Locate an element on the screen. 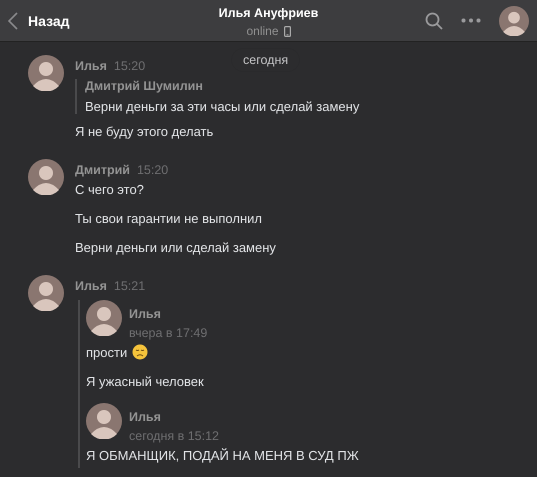  online-status: online is located at coordinates (262, 31).